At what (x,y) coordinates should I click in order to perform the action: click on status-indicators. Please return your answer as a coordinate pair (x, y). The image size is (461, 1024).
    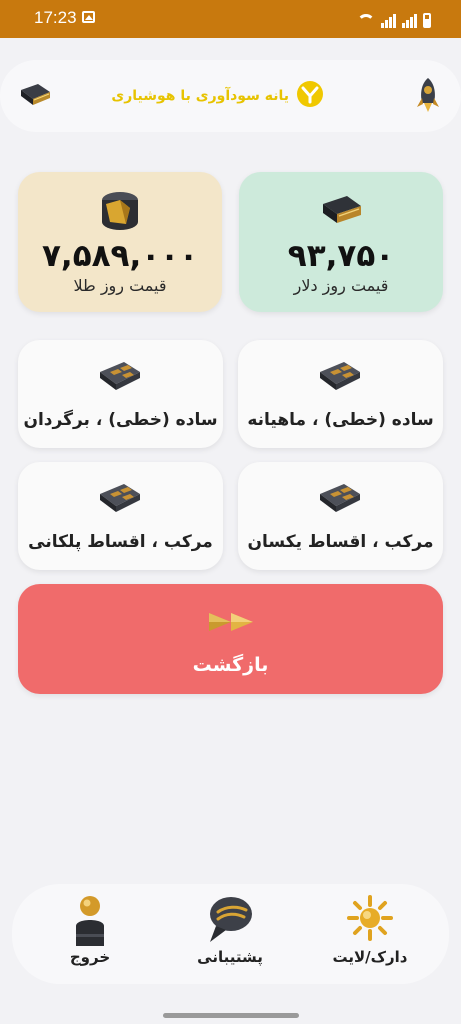
    Looking at the image, I should click on (394, 19).